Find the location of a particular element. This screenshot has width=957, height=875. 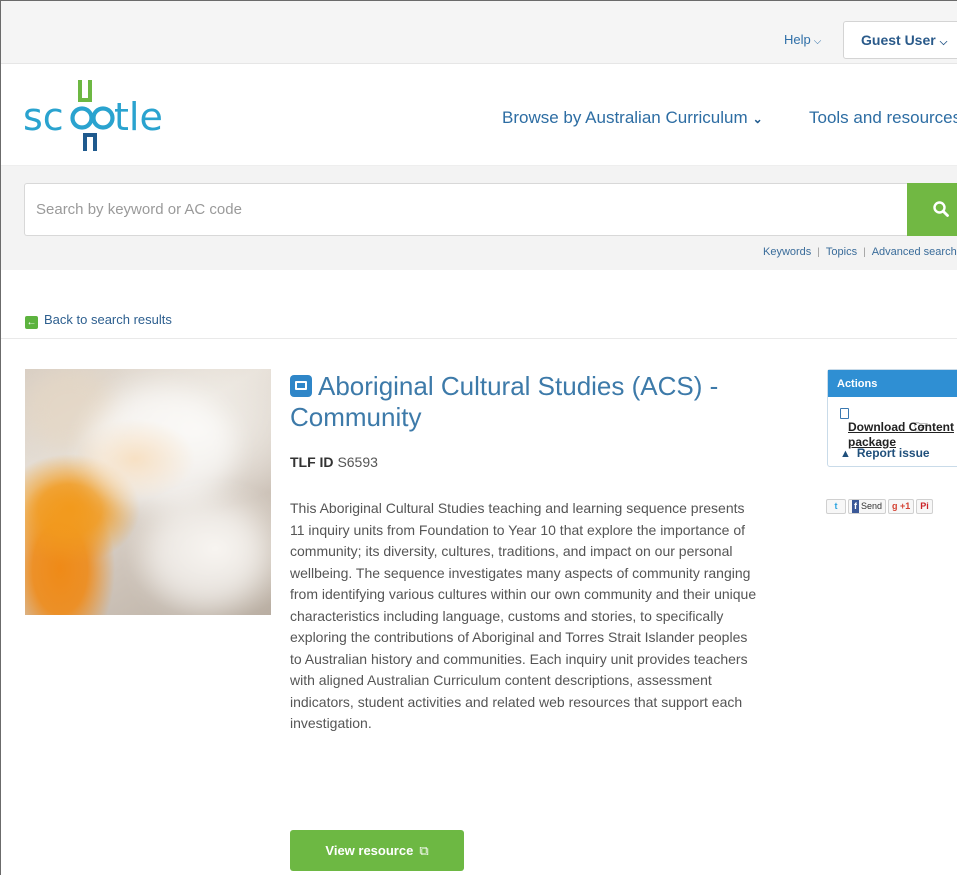

external-link-icon: ⧉ is located at coordinates (424, 850).